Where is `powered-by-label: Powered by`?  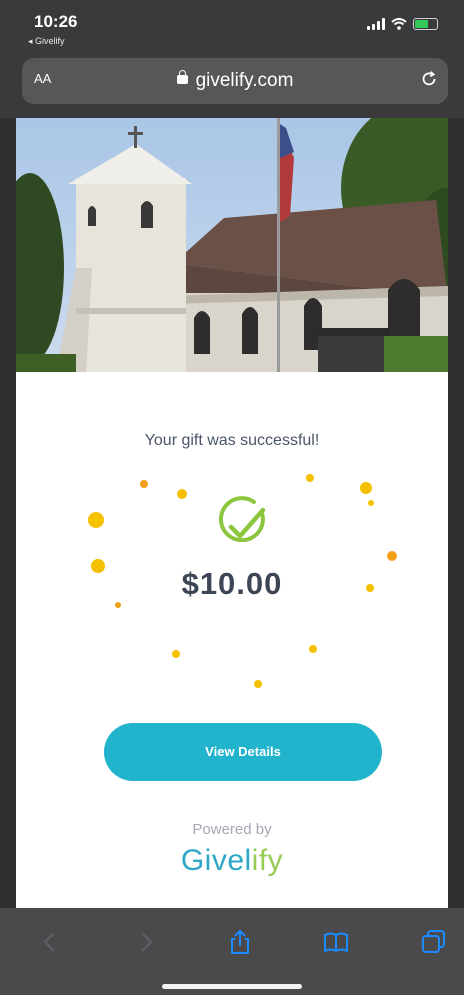
powered-by-label: Powered by is located at coordinates (232, 829).